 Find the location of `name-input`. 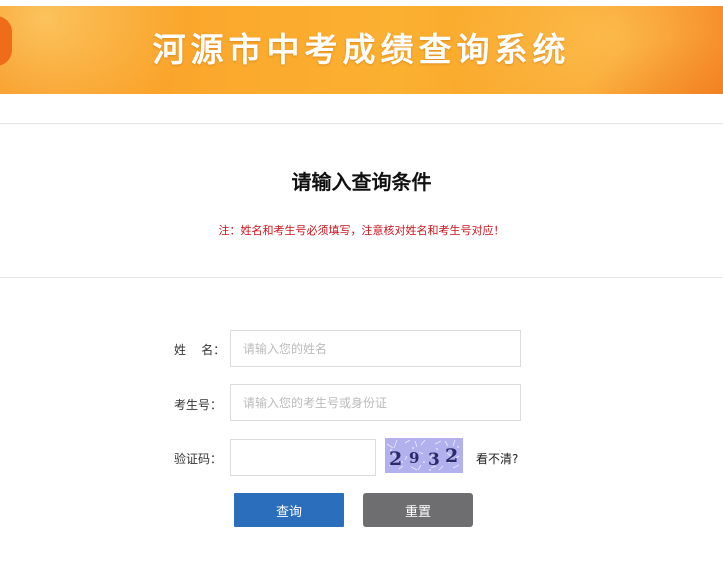

name-input is located at coordinates (375, 348).